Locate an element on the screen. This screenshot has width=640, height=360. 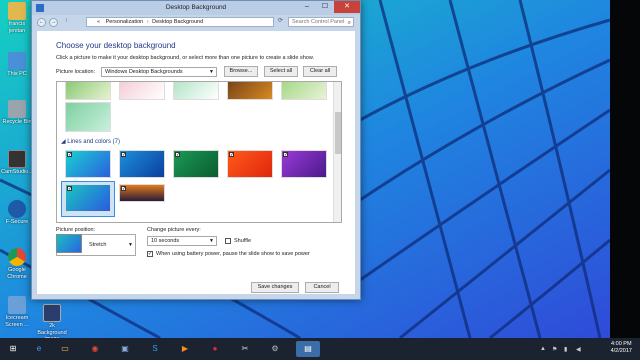
cancel-button: Cancel is located at coordinates (322, 287).